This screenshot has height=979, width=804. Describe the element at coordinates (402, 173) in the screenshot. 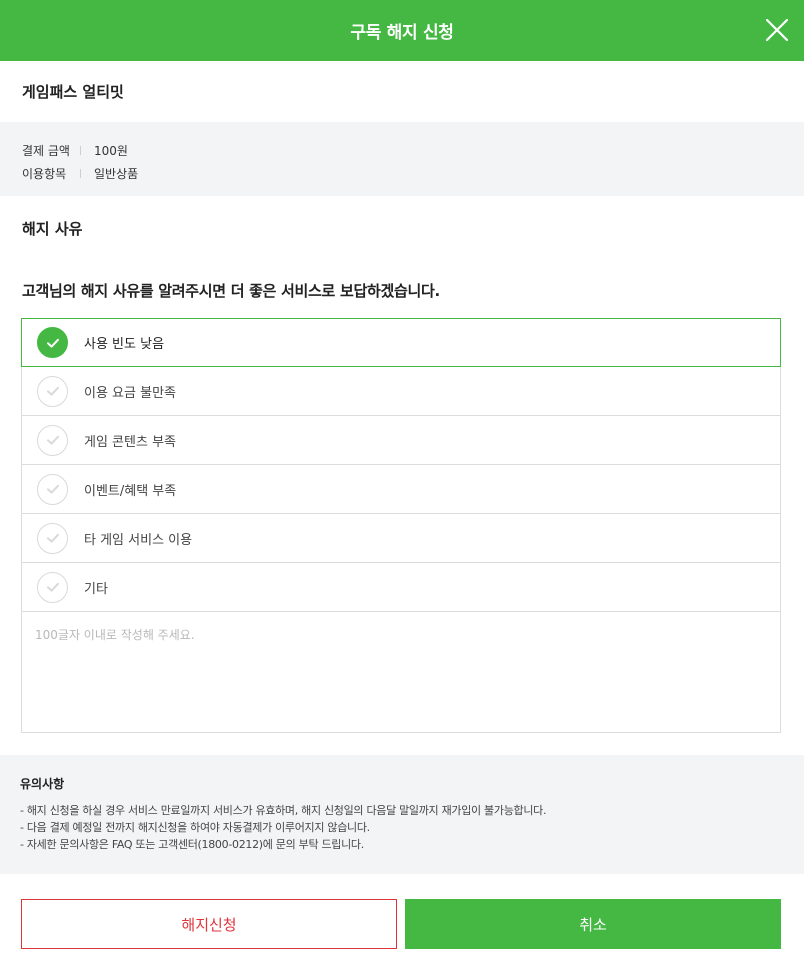

I see `info-row-item: 이용항목 일반상품` at that location.